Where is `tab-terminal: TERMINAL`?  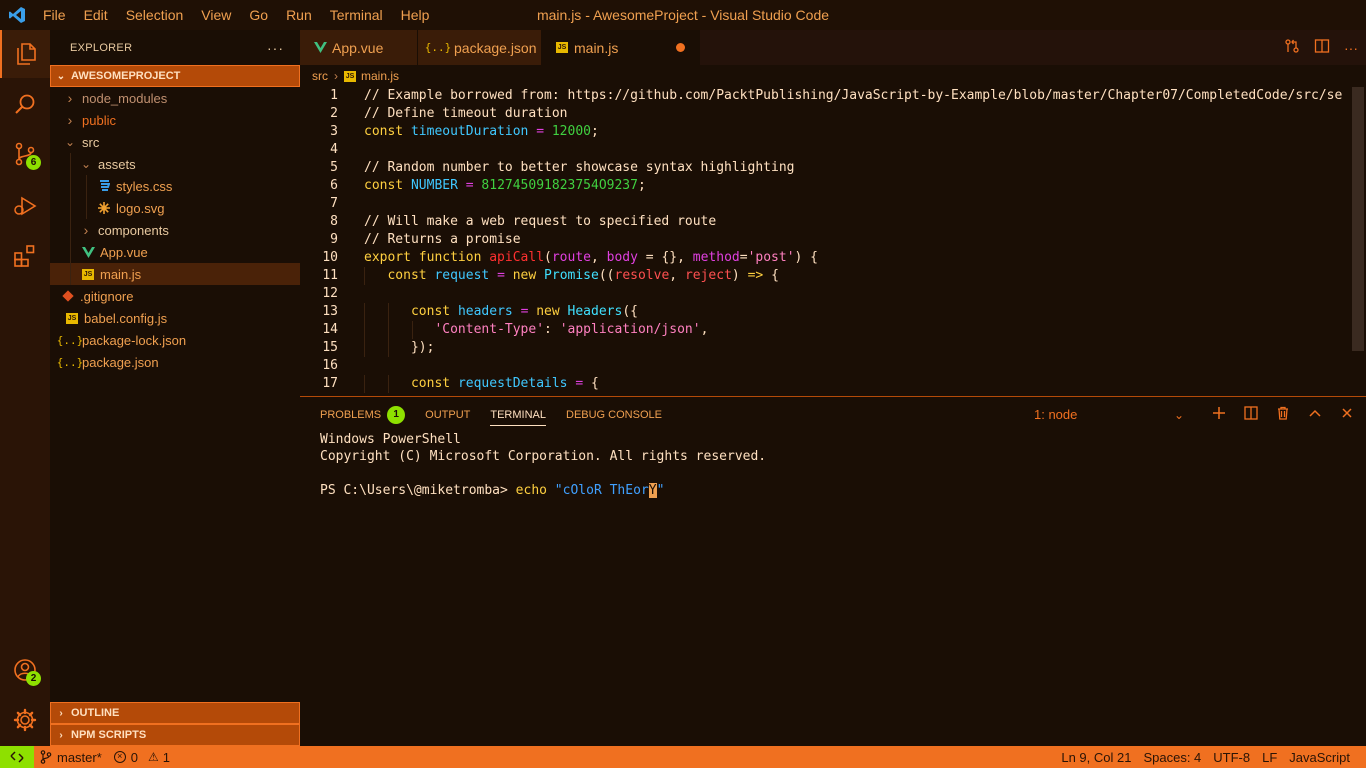
tab-terminal: TERMINAL is located at coordinates (518, 414).